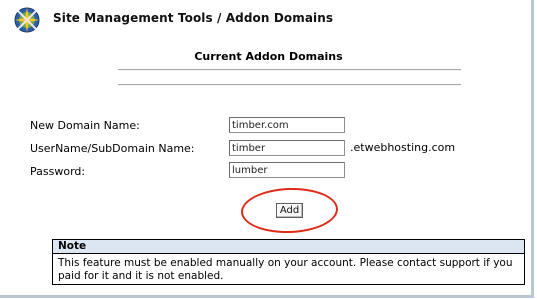  Describe the element at coordinates (289, 85) in the screenshot. I see `divider-bottom` at that location.